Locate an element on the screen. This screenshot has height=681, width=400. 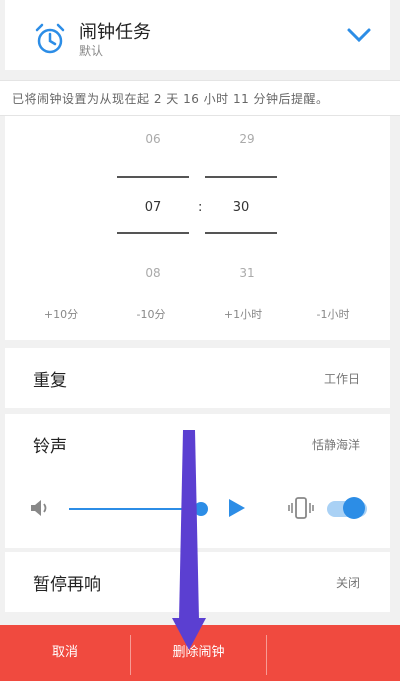
alarm-clock-icon is located at coordinates (50, 38).